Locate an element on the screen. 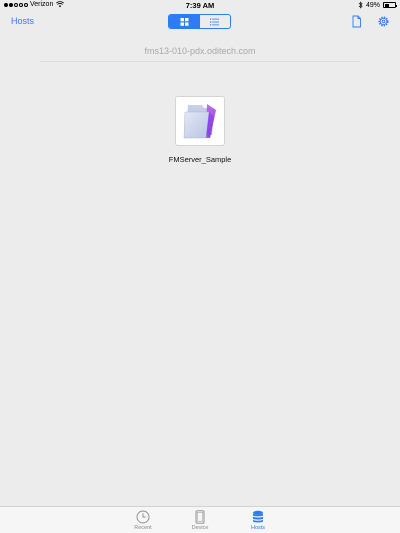 The width and height of the screenshot is (400, 533). battery-icon is located at coordinates (390, 5).